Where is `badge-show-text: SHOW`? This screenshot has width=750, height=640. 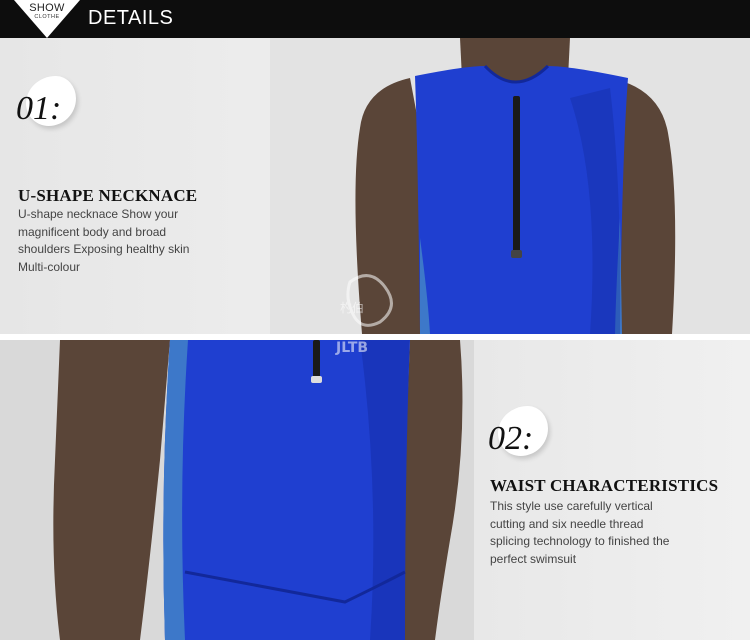 badge-show-text: SHOW is located at coordinates (47, 8).